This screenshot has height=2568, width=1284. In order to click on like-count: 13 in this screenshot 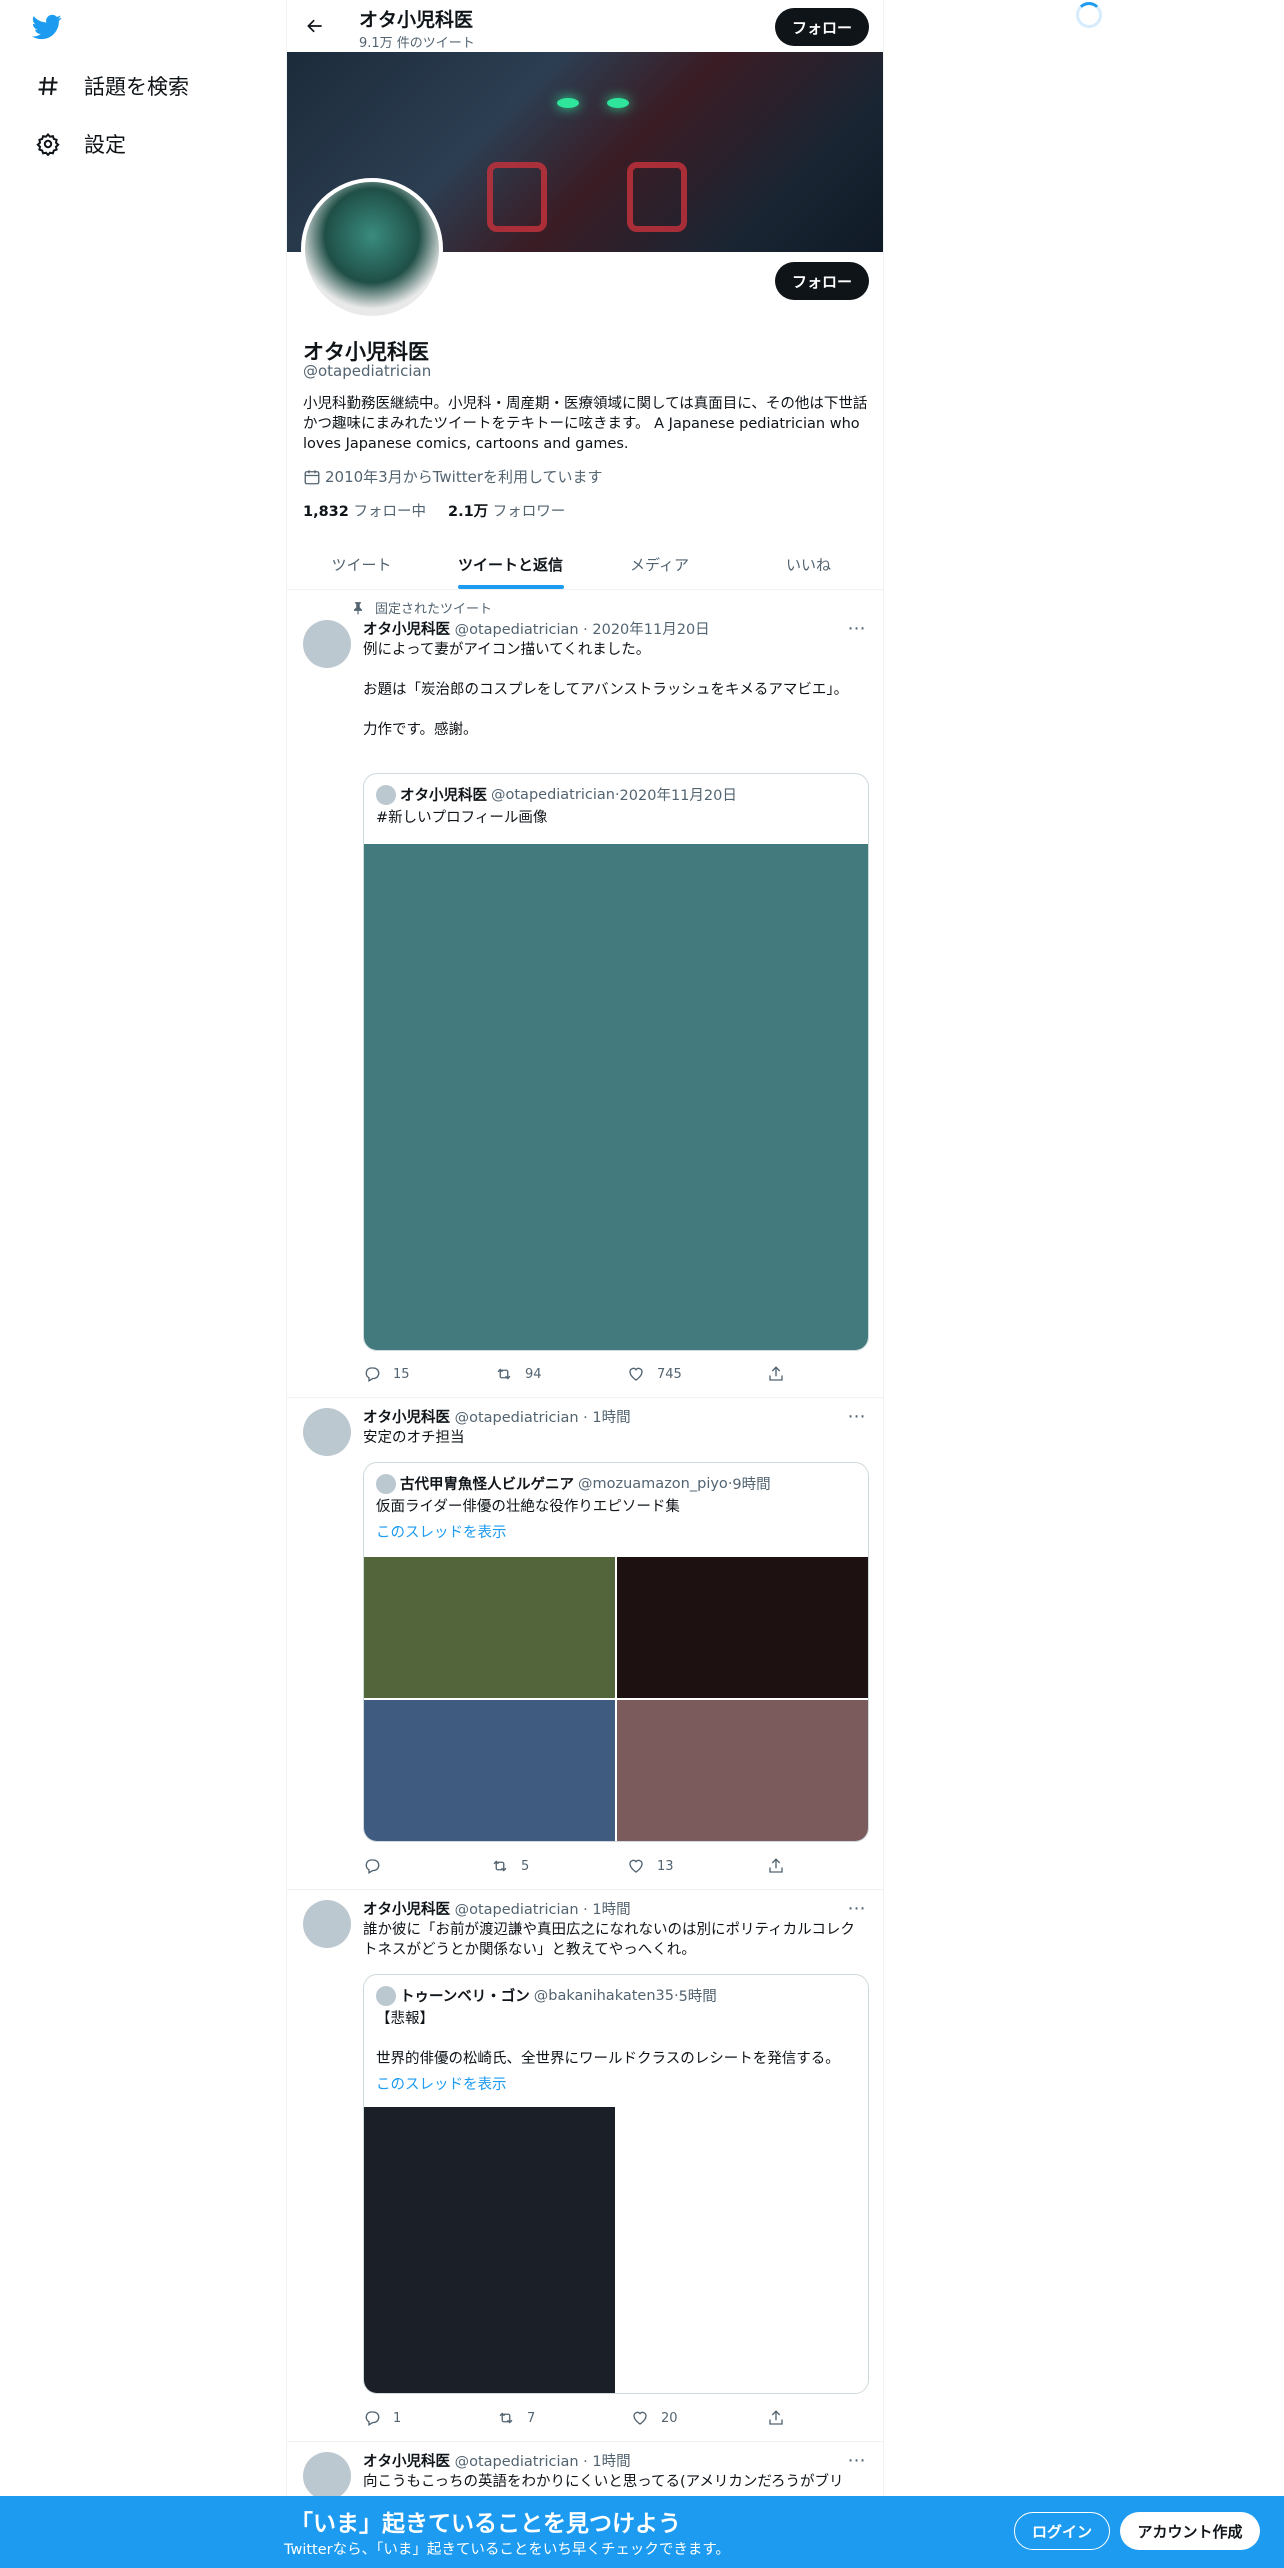, I will do `click(665, 1866)`.